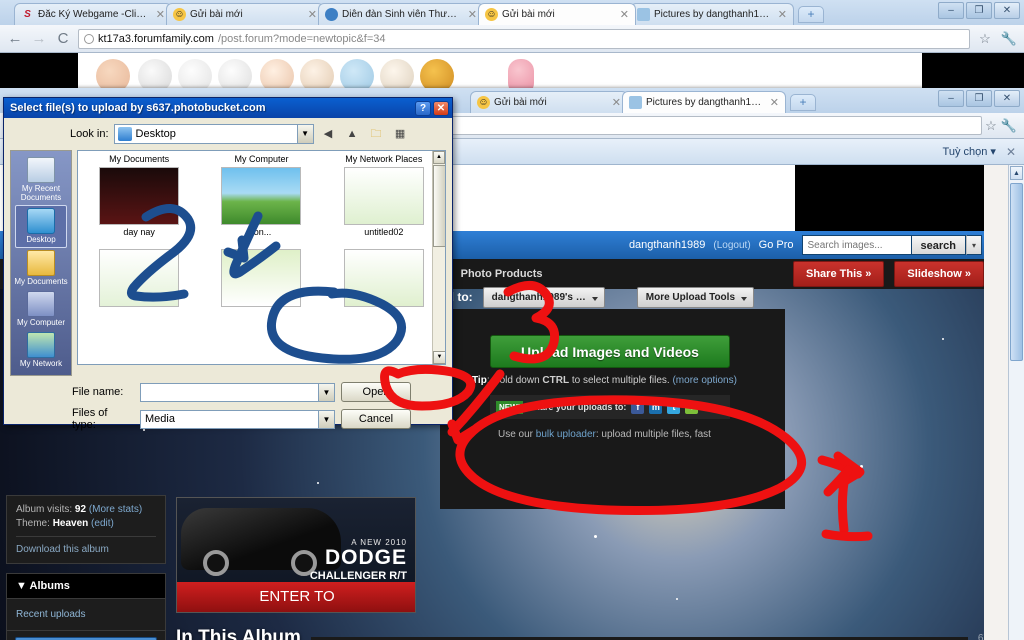 The height and width of the screenshot is (640, 1024). I want to click on inner-browser-tab-0: ☺ Gửi bài mới ✕, so click(549, 102).